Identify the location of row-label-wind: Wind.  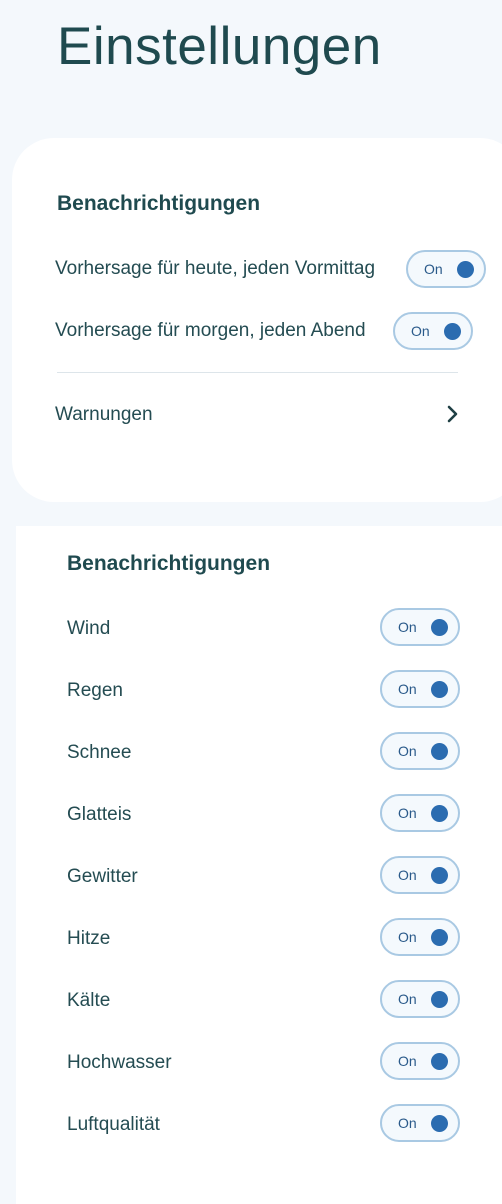
(89, 628).